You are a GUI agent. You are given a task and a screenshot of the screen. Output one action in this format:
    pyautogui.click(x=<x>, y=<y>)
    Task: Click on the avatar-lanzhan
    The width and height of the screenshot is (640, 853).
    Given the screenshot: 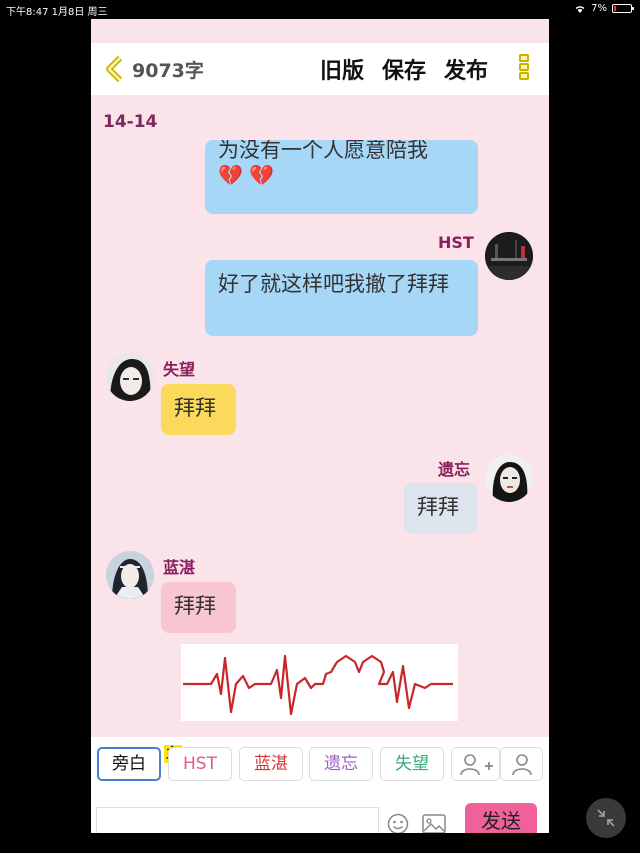 What is the action you would take?
    pyautogui.click(x=130, y=575)
    